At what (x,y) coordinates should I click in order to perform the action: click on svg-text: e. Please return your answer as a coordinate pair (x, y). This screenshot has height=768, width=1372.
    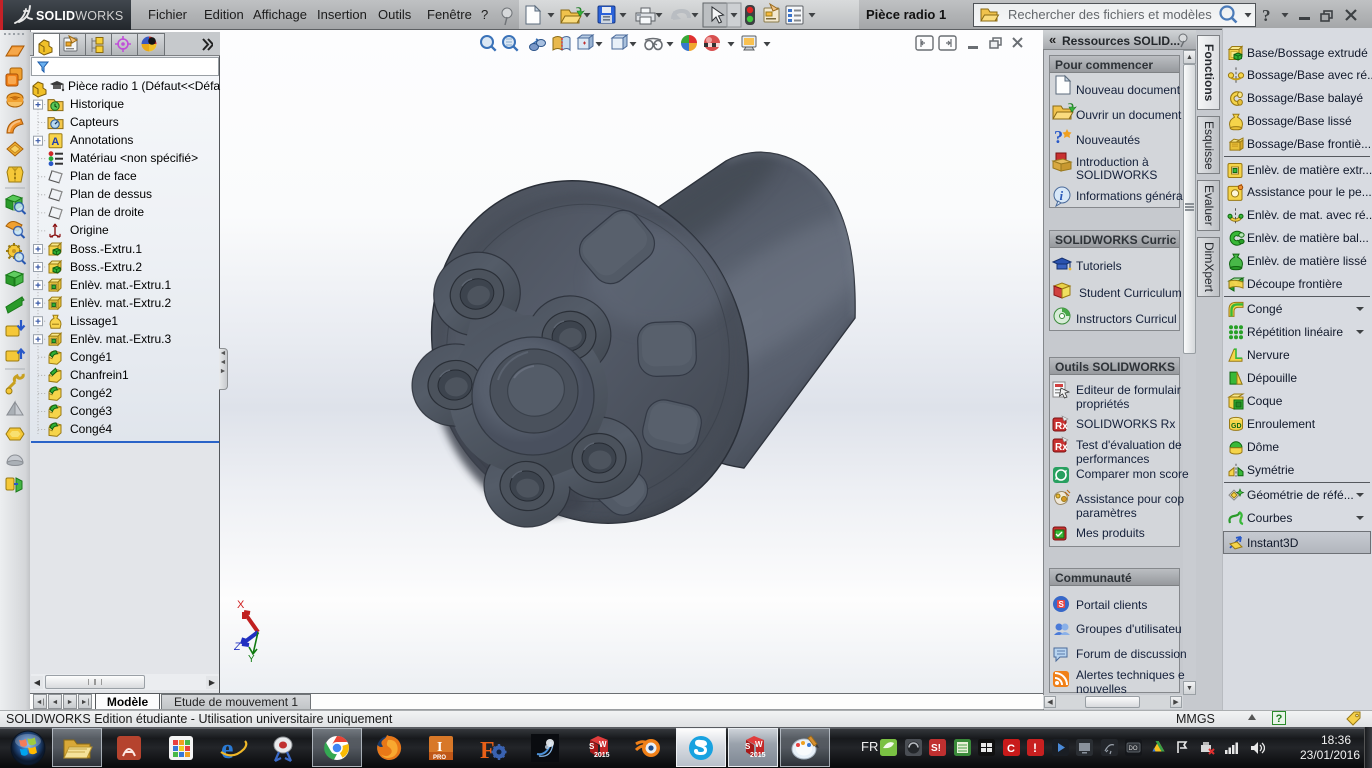
    Looking at the image, I should click on (227, 749).